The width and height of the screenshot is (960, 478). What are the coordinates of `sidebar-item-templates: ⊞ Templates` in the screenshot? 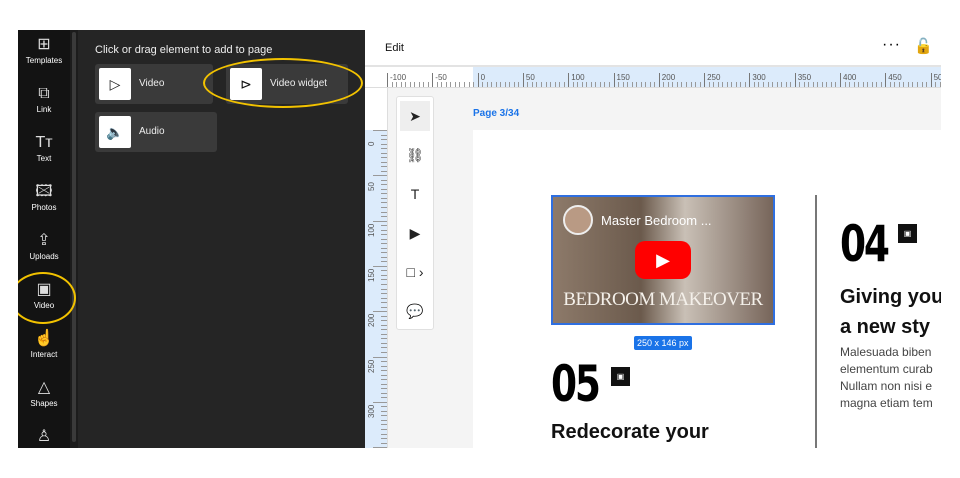 It's located at (44, 50).